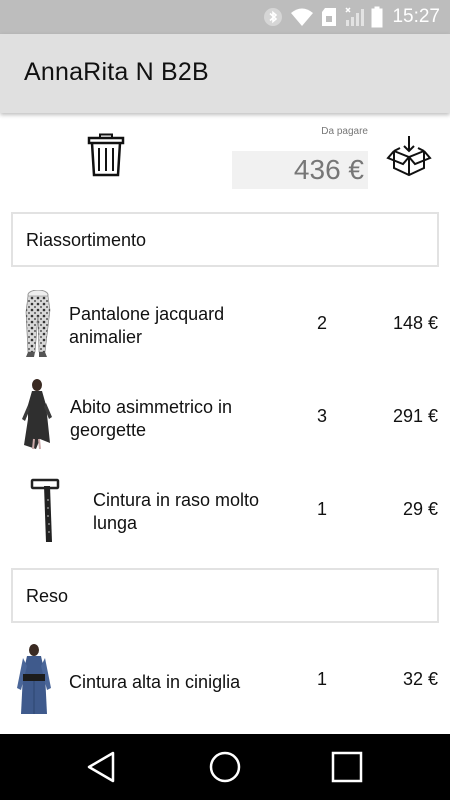 The height and width of the screenshot is (800, 450). Describe the element at coordinates (225, 239) in the screenshot. I see `section-header-restock: Riassortimento` at that location.